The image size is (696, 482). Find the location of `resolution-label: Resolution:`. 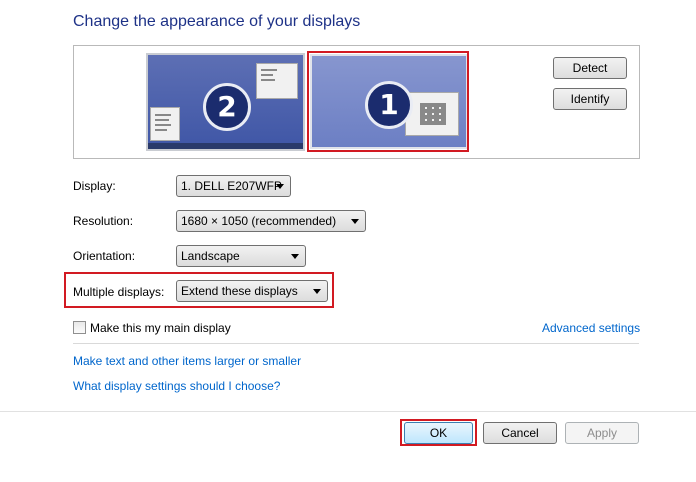

resolution-label: Resolution: is located at coordinates (103, 221).